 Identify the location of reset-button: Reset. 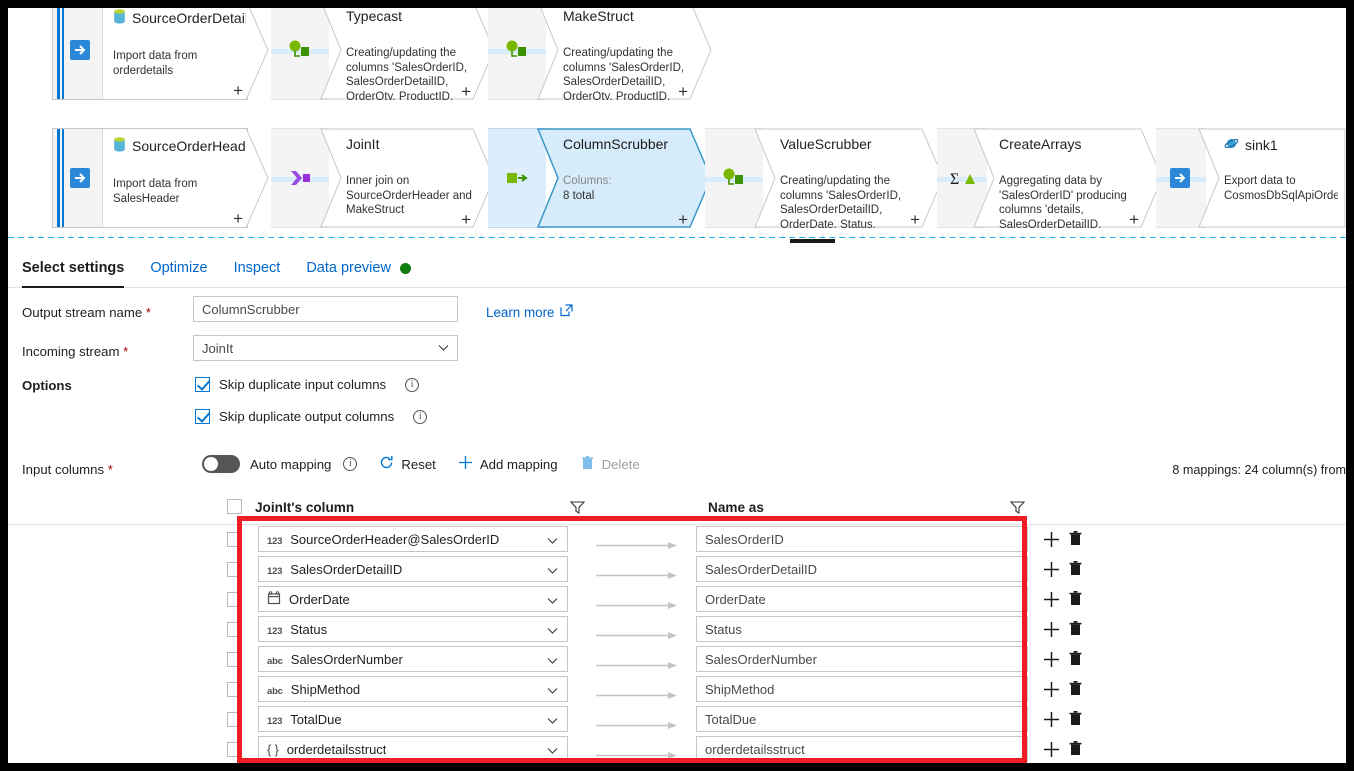
(407, 464).